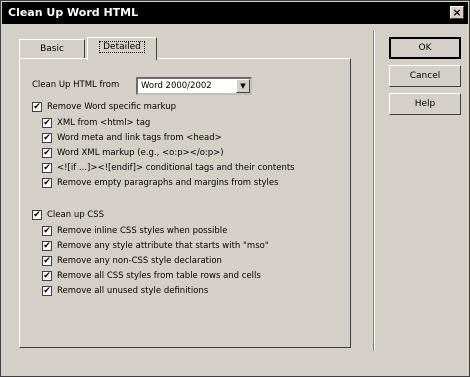 The height and width of the screenshot is (377, 470). I want to click on chevron-down-icon: ▼, so click(243, 86).